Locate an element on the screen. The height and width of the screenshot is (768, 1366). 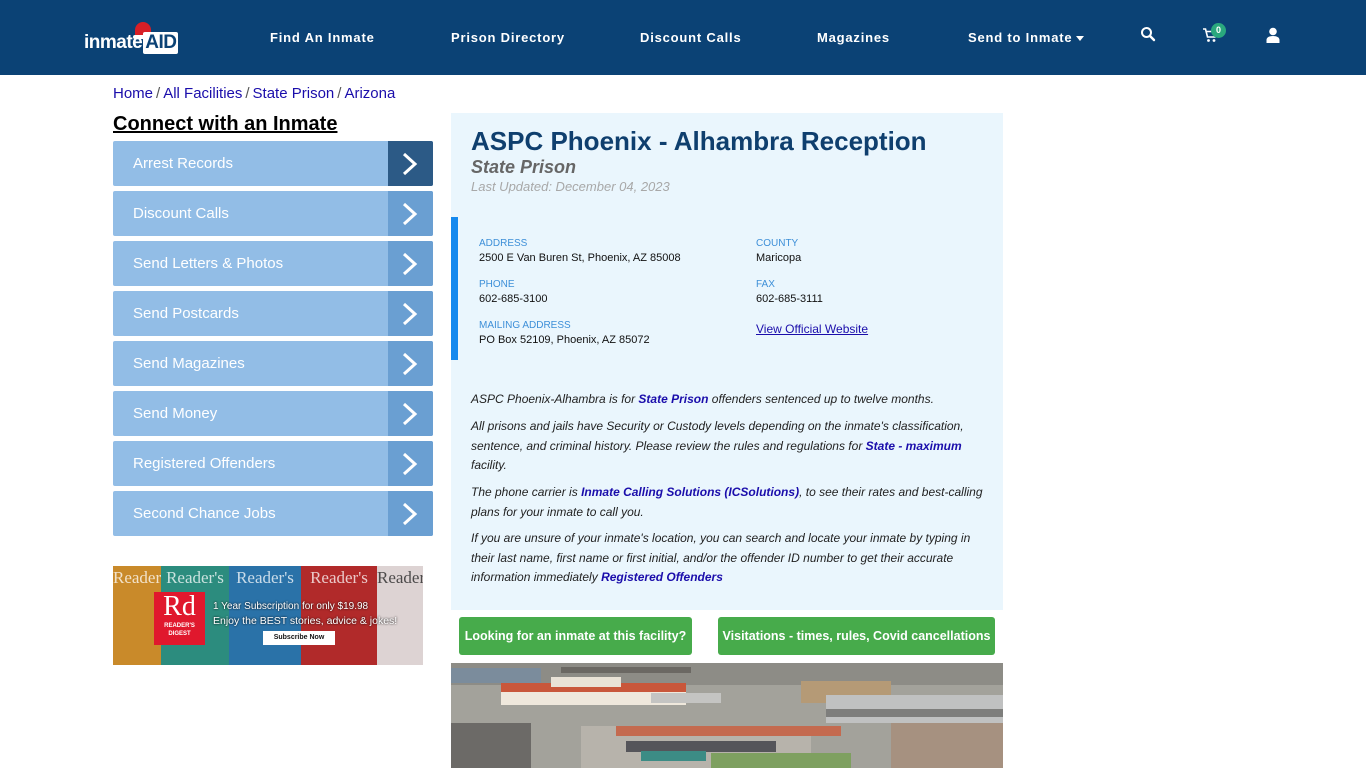
phone-label: PHONE is located at coordinates (497, 284).